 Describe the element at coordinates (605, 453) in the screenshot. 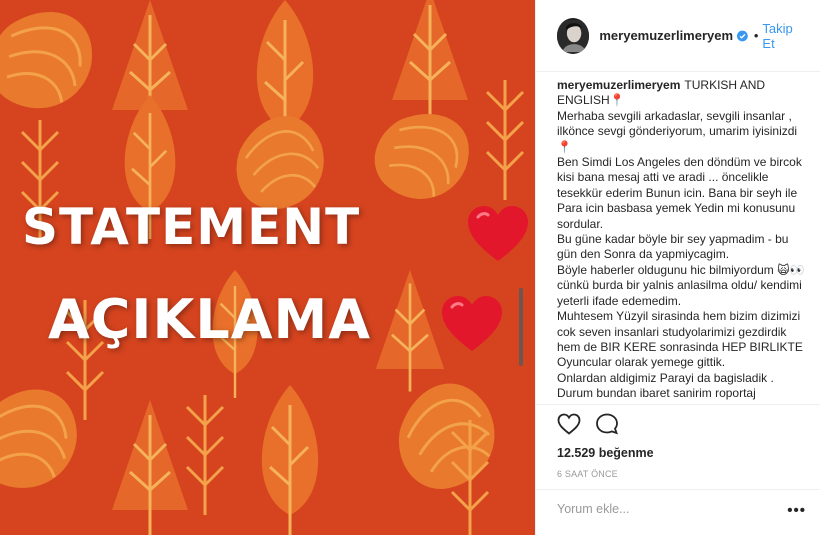

I see `likes-count: 12.529 beğenme` at that location.